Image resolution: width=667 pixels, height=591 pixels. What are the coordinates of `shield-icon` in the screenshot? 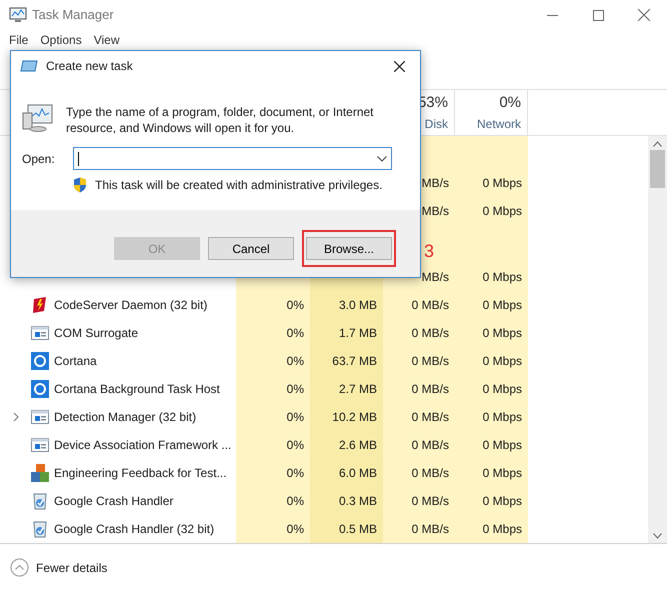 It's located at (80, 185).